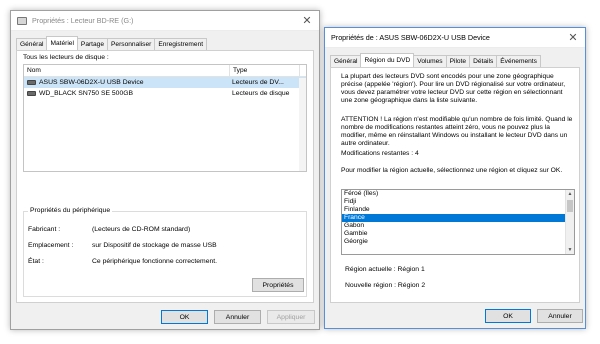  Describe the element at coordinates (51, 245) in the screenshot. I see `location-label: Emplacement :` at that location.